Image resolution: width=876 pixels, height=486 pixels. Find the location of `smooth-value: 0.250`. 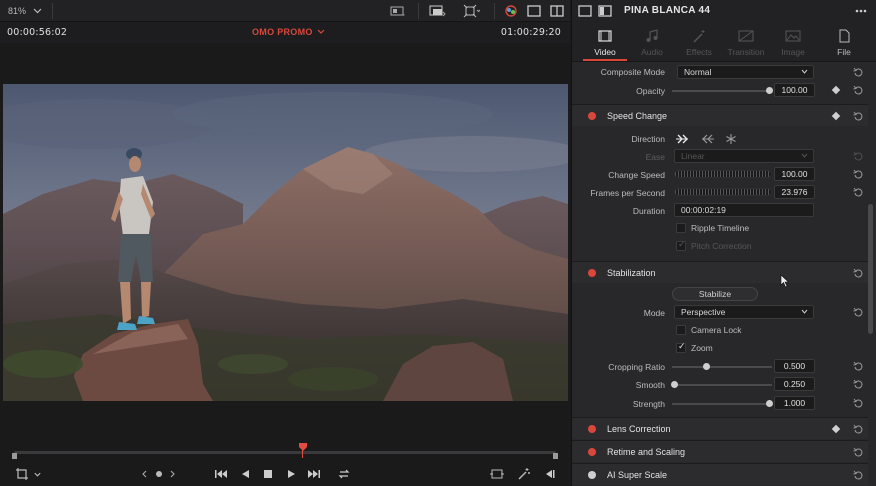

smooth-value: 0.250 is located at coordinates (794, 384).